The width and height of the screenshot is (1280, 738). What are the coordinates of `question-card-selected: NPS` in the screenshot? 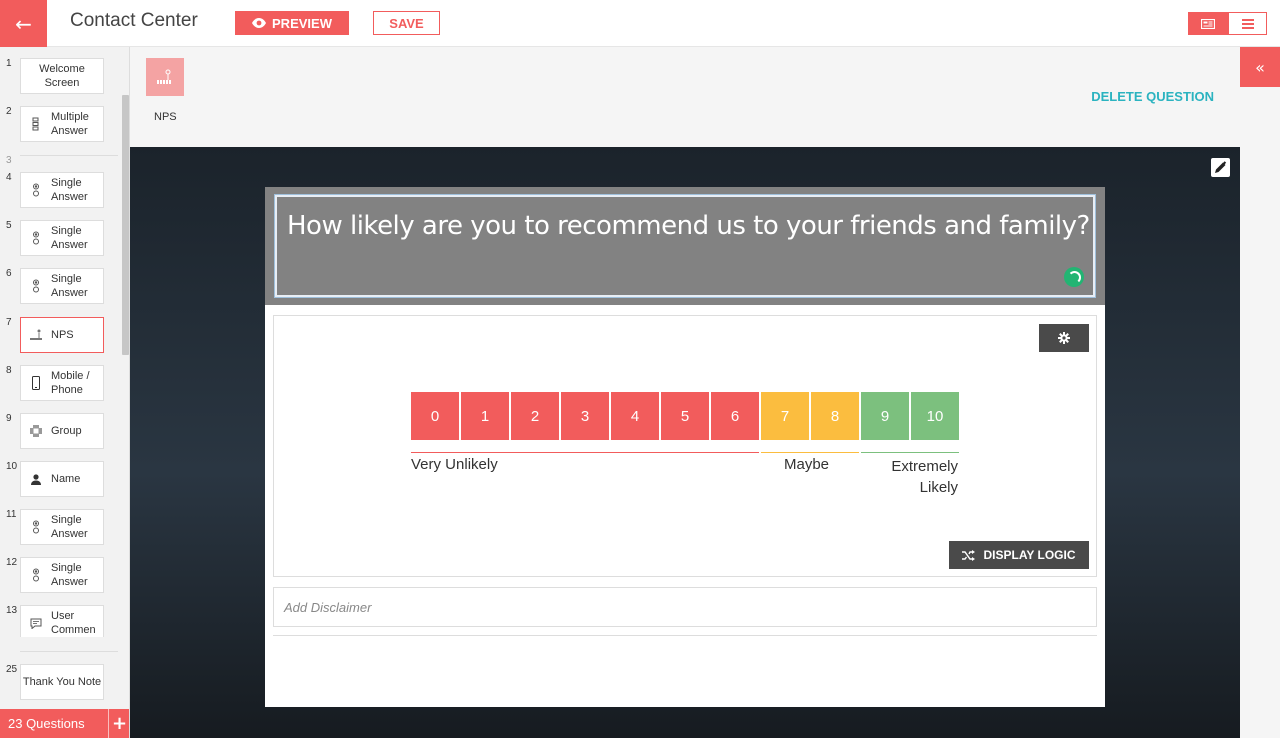 It's located at (62, 335).